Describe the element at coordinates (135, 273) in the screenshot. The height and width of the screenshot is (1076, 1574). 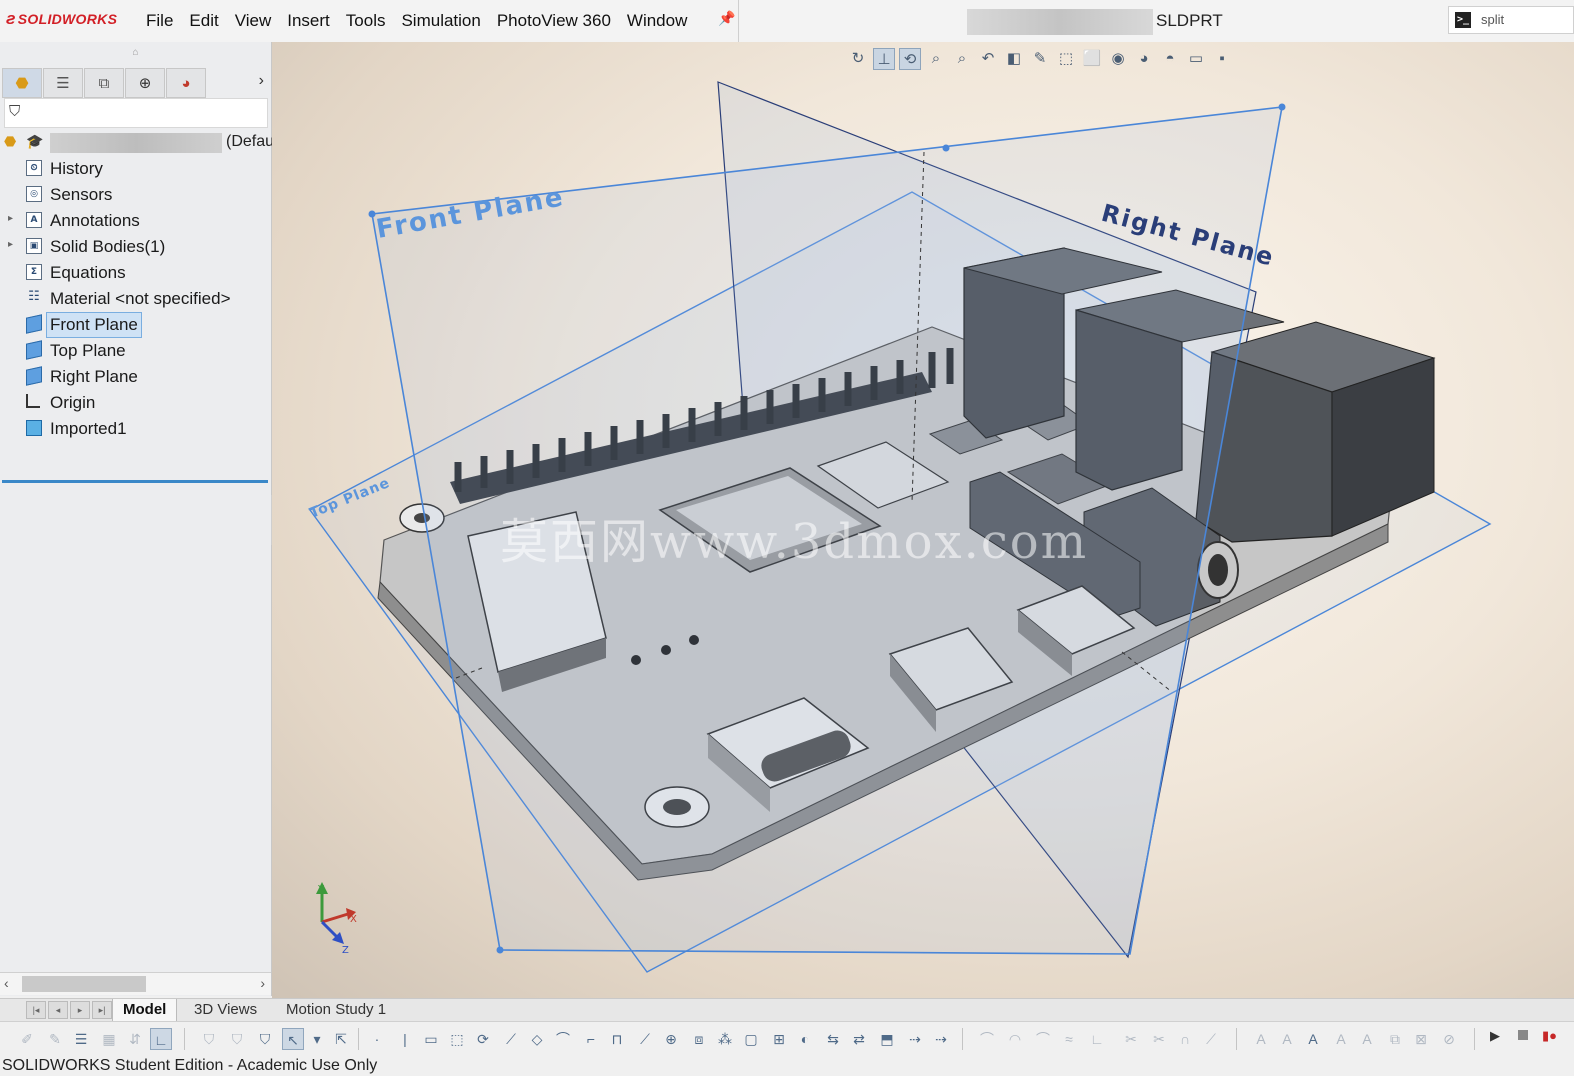
I see `tree-item-equations: Σ Equations` at that location.